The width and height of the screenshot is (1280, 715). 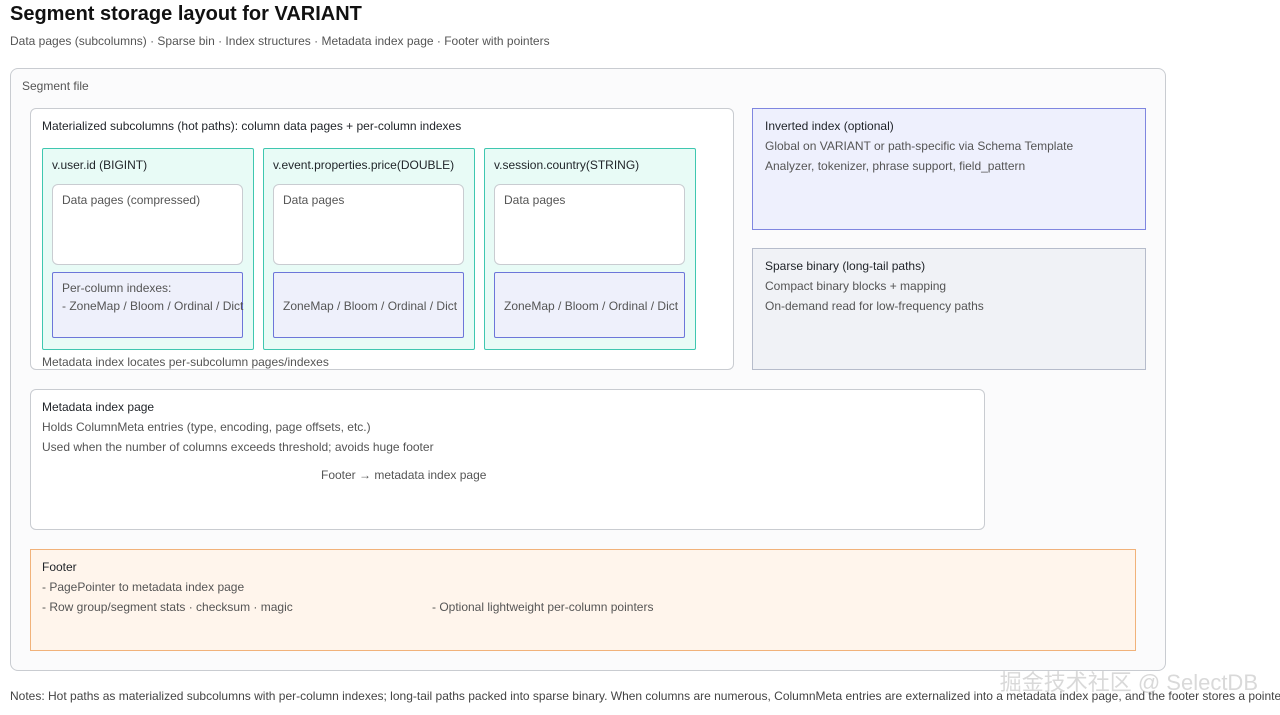 What do you see at coordinates (117, 288) in the screenshot?
I see `index-line: Per-column indexes:` at bounding box center [117, 288].